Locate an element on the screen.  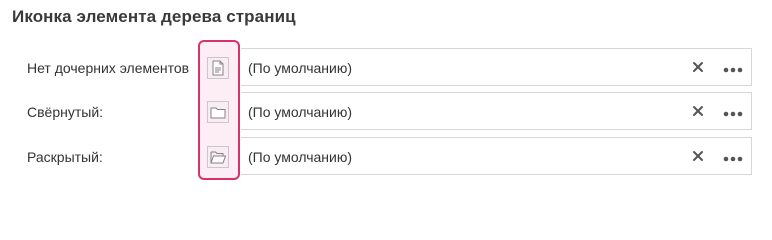
section-title: Иконка элемента дерева страниц is located at coordinates (154, 16).